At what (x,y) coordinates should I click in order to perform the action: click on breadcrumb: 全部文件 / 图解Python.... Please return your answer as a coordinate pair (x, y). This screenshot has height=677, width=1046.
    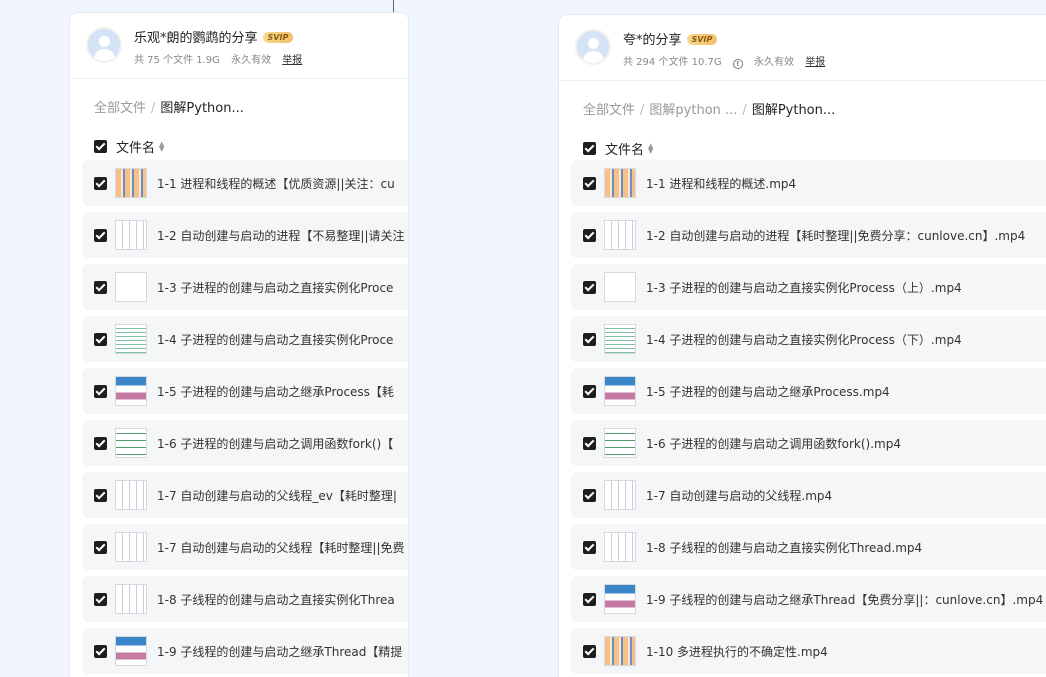
    Looking at the image, I should click on (169, 106).